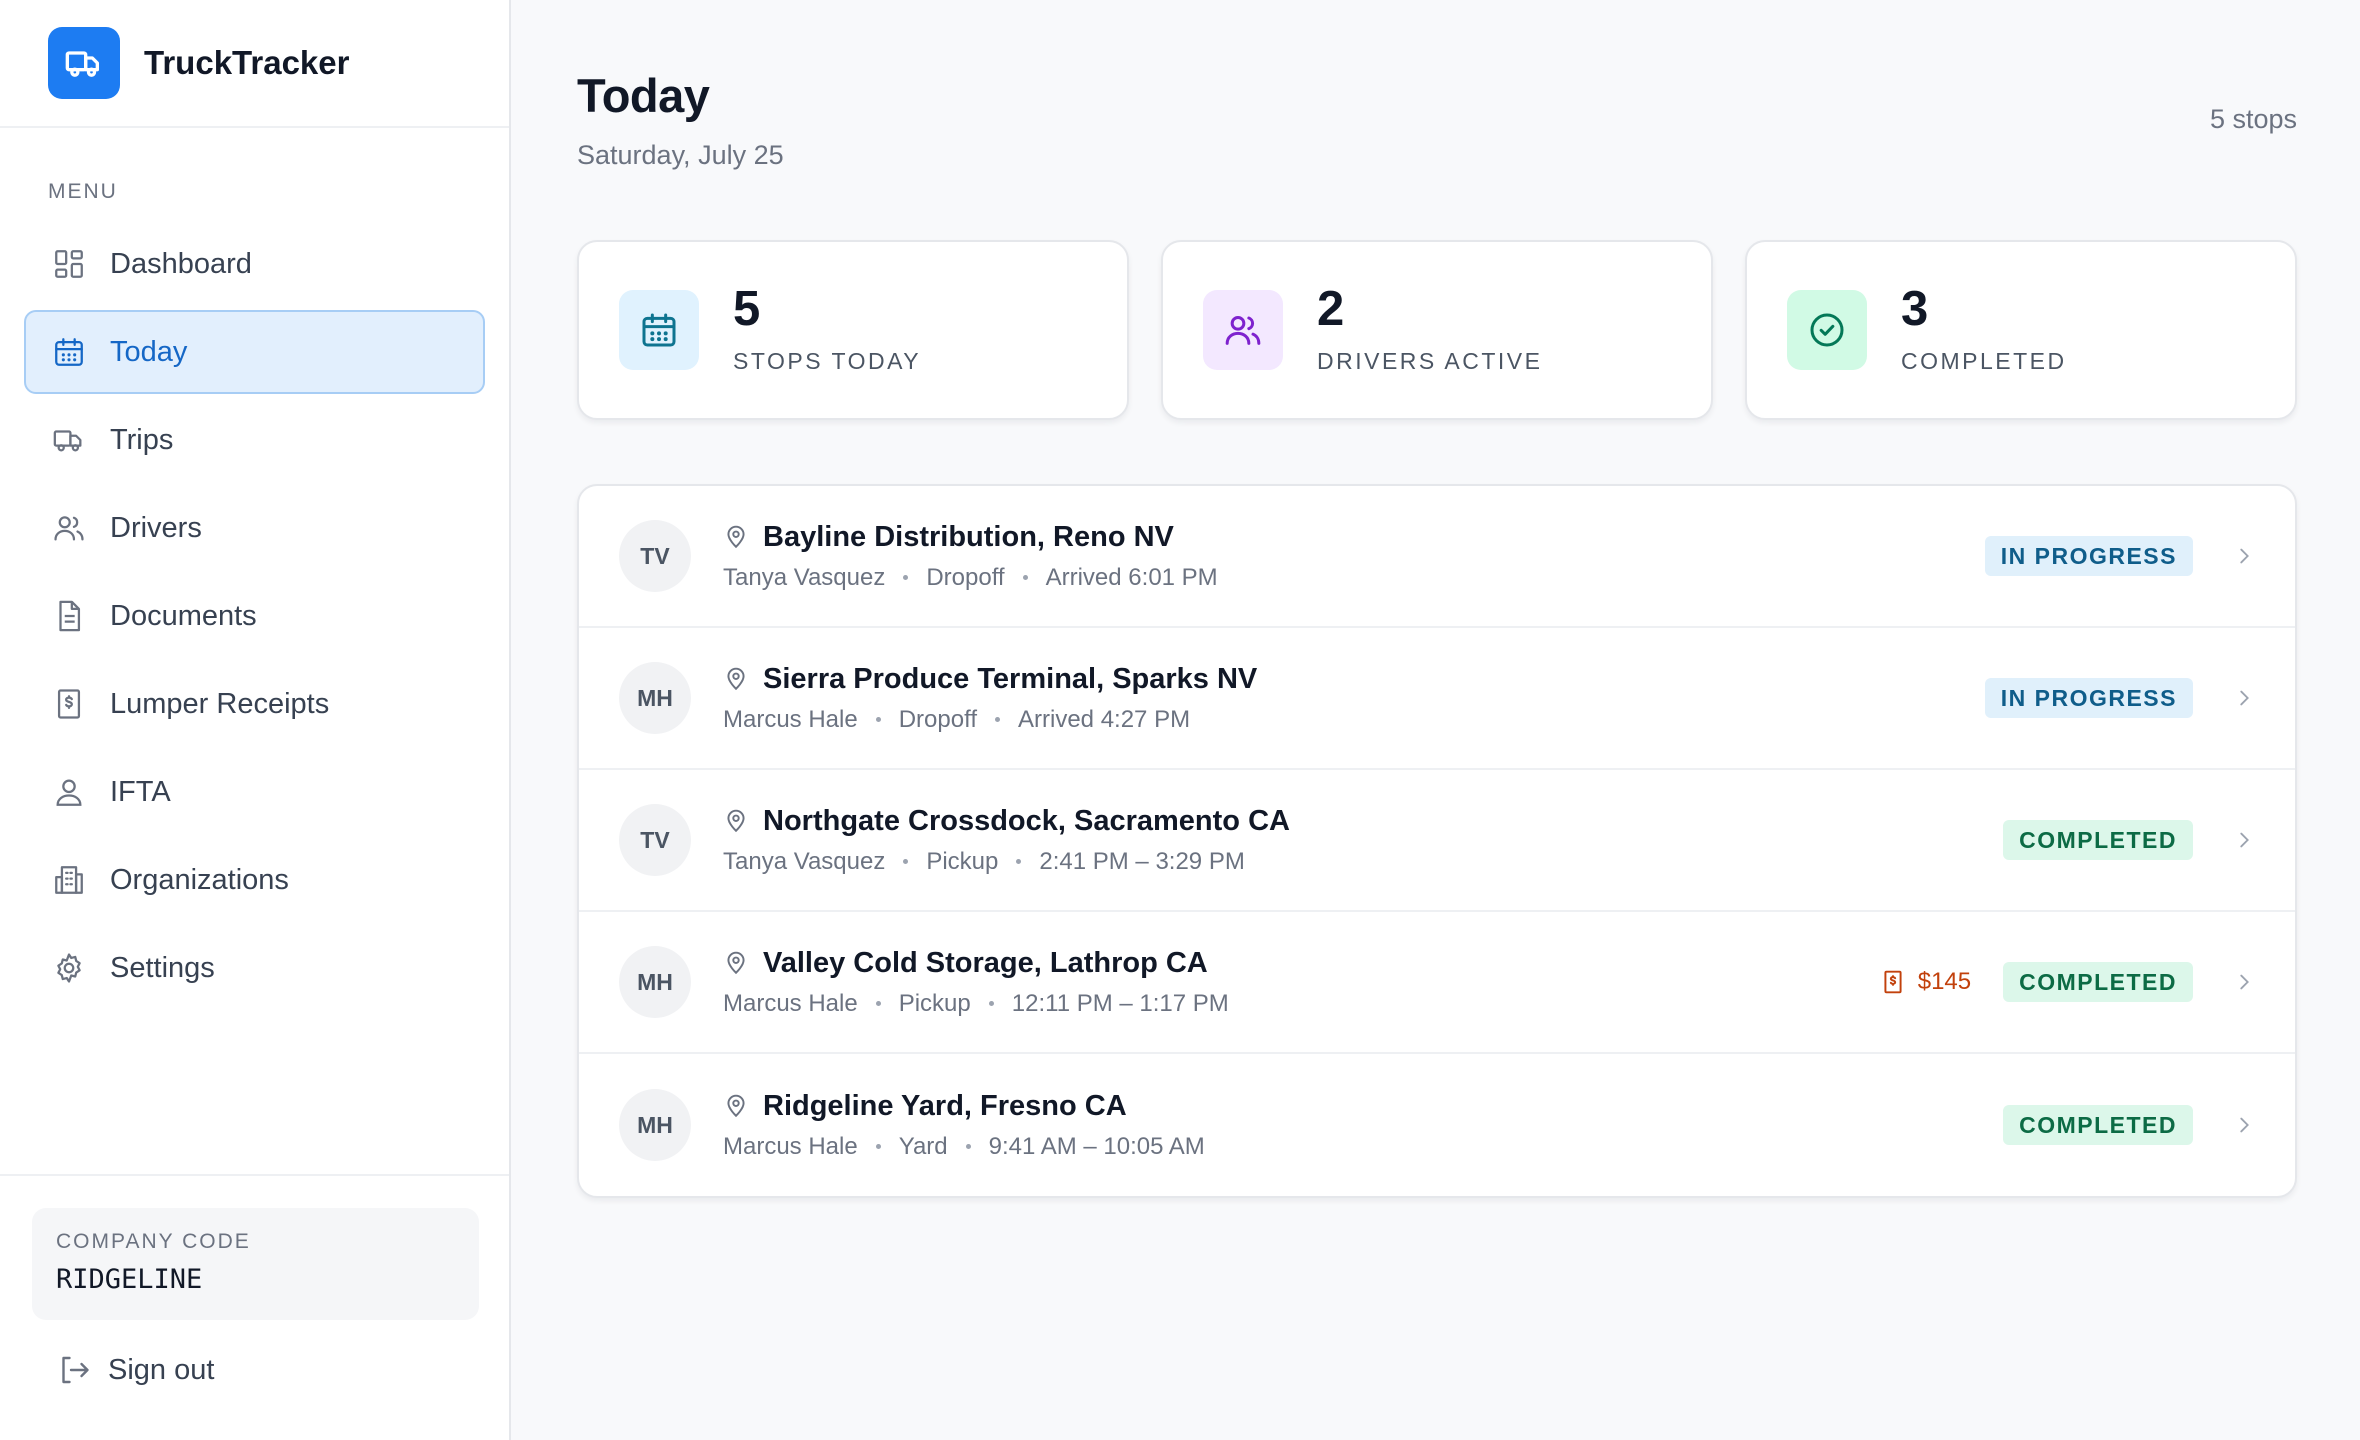 The height and width of the screenshot is (1440, 2360). What do you see at coordinates (1104, 719) in the screenshot?
I see `stop-time: Arrived 4:27 PM` at bounding box center [1104, 719].